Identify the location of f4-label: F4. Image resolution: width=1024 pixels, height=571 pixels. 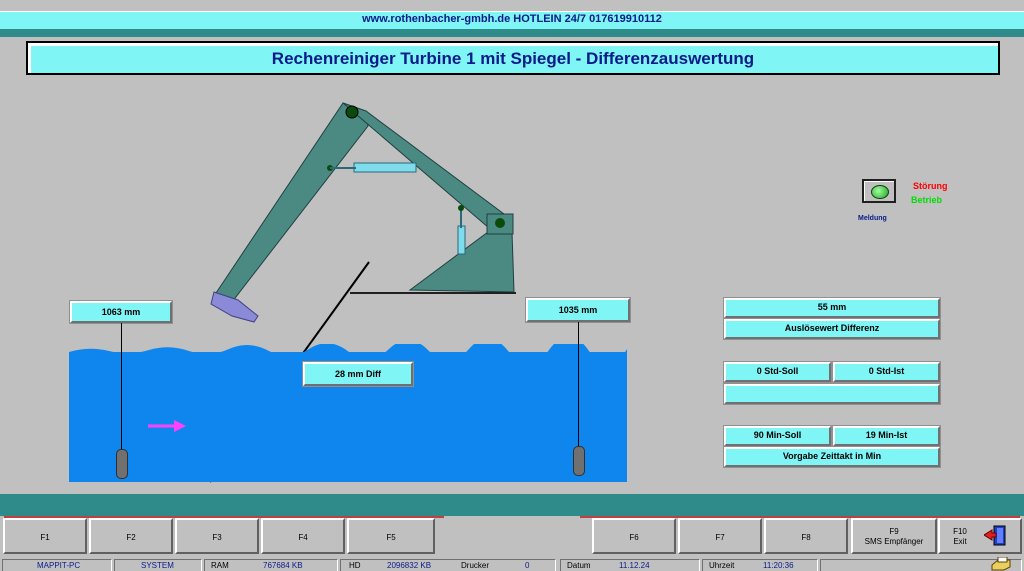
(303, 537).